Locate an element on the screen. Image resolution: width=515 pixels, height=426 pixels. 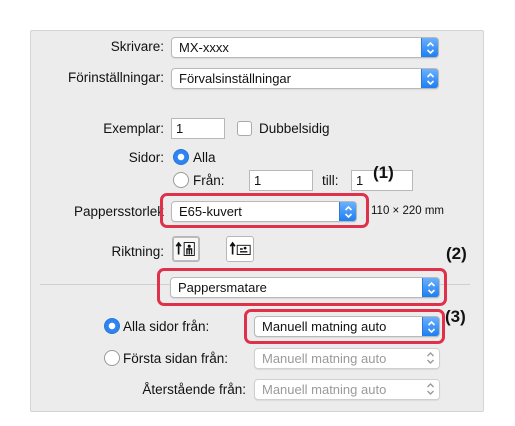
section-value: Pappersmatare is located at coordinates (222, 287).